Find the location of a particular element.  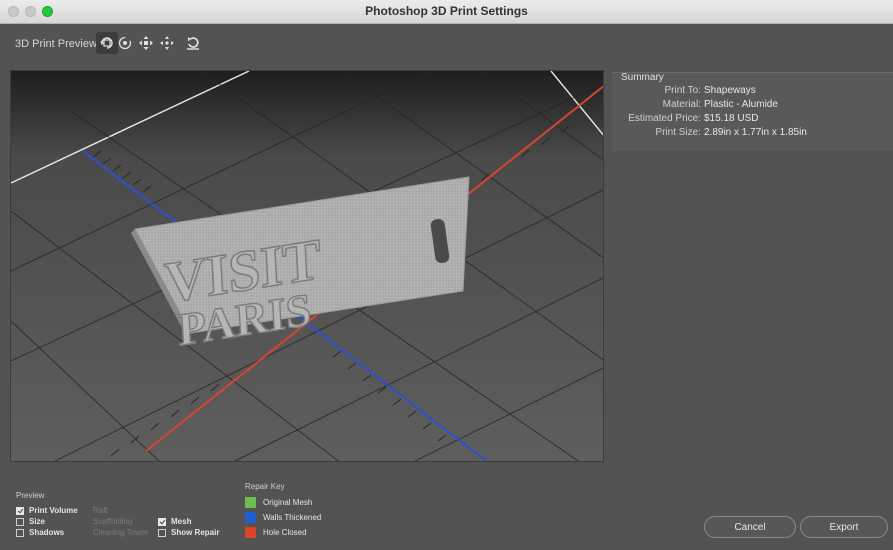

pan-tool-button is located at coordinates (146, 43).